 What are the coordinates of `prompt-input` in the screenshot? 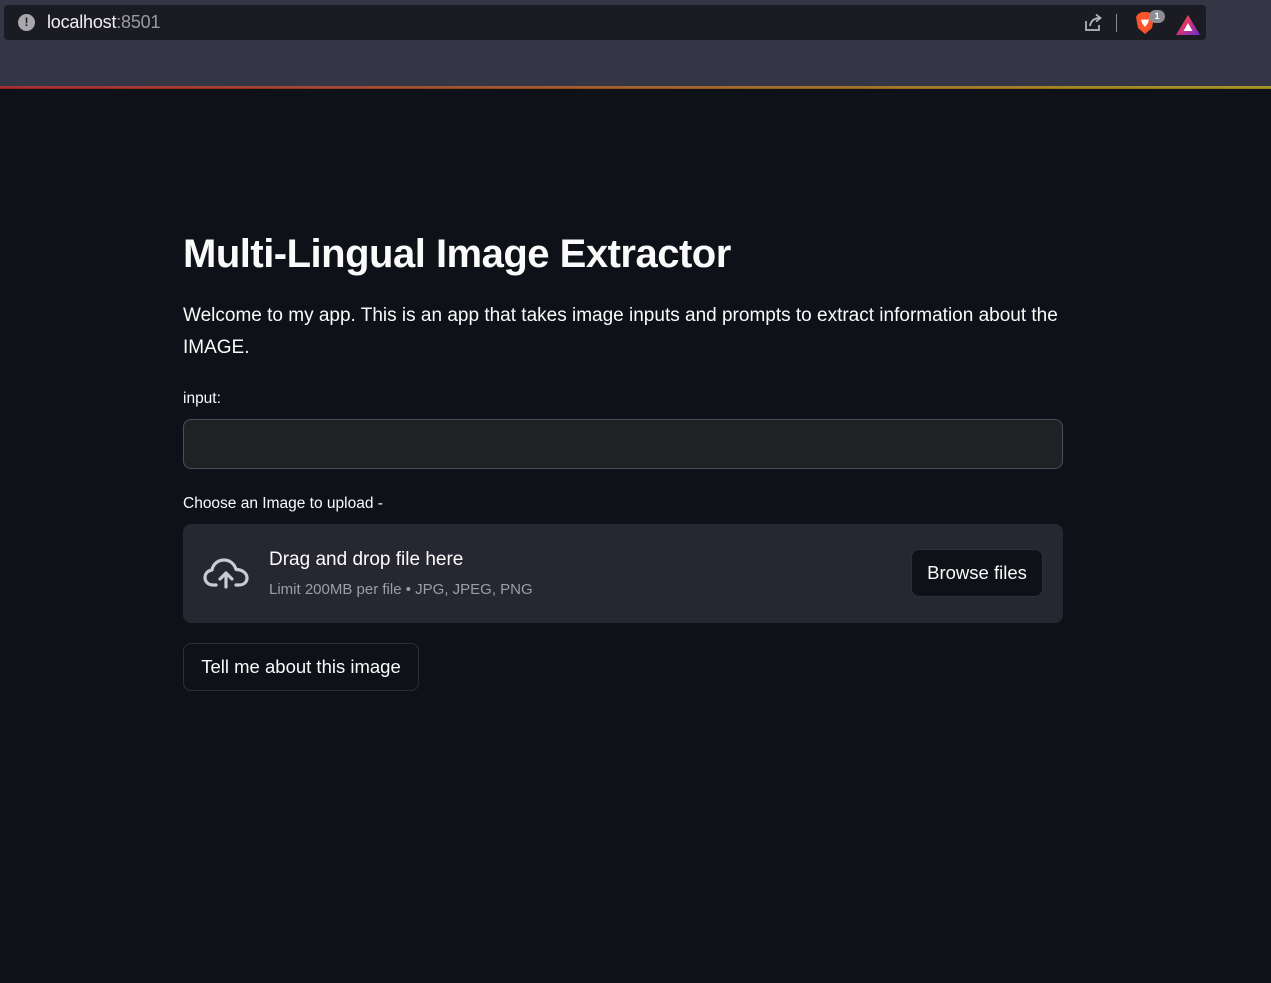 It's located at (623, 444).